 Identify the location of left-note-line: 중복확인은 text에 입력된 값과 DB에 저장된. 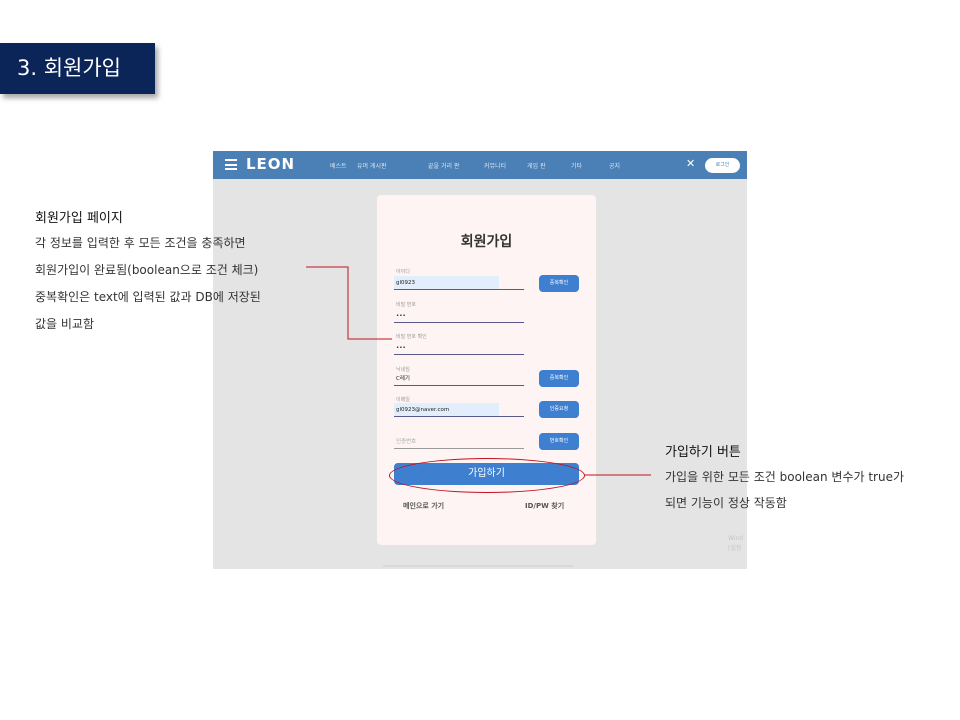
(148, 297).